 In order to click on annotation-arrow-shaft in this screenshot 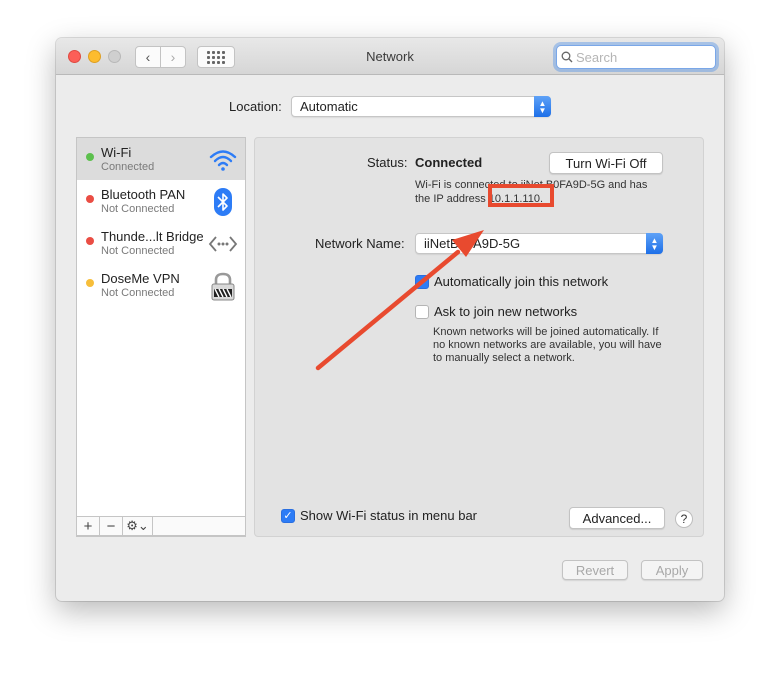, I will do `click(388, 310)`.